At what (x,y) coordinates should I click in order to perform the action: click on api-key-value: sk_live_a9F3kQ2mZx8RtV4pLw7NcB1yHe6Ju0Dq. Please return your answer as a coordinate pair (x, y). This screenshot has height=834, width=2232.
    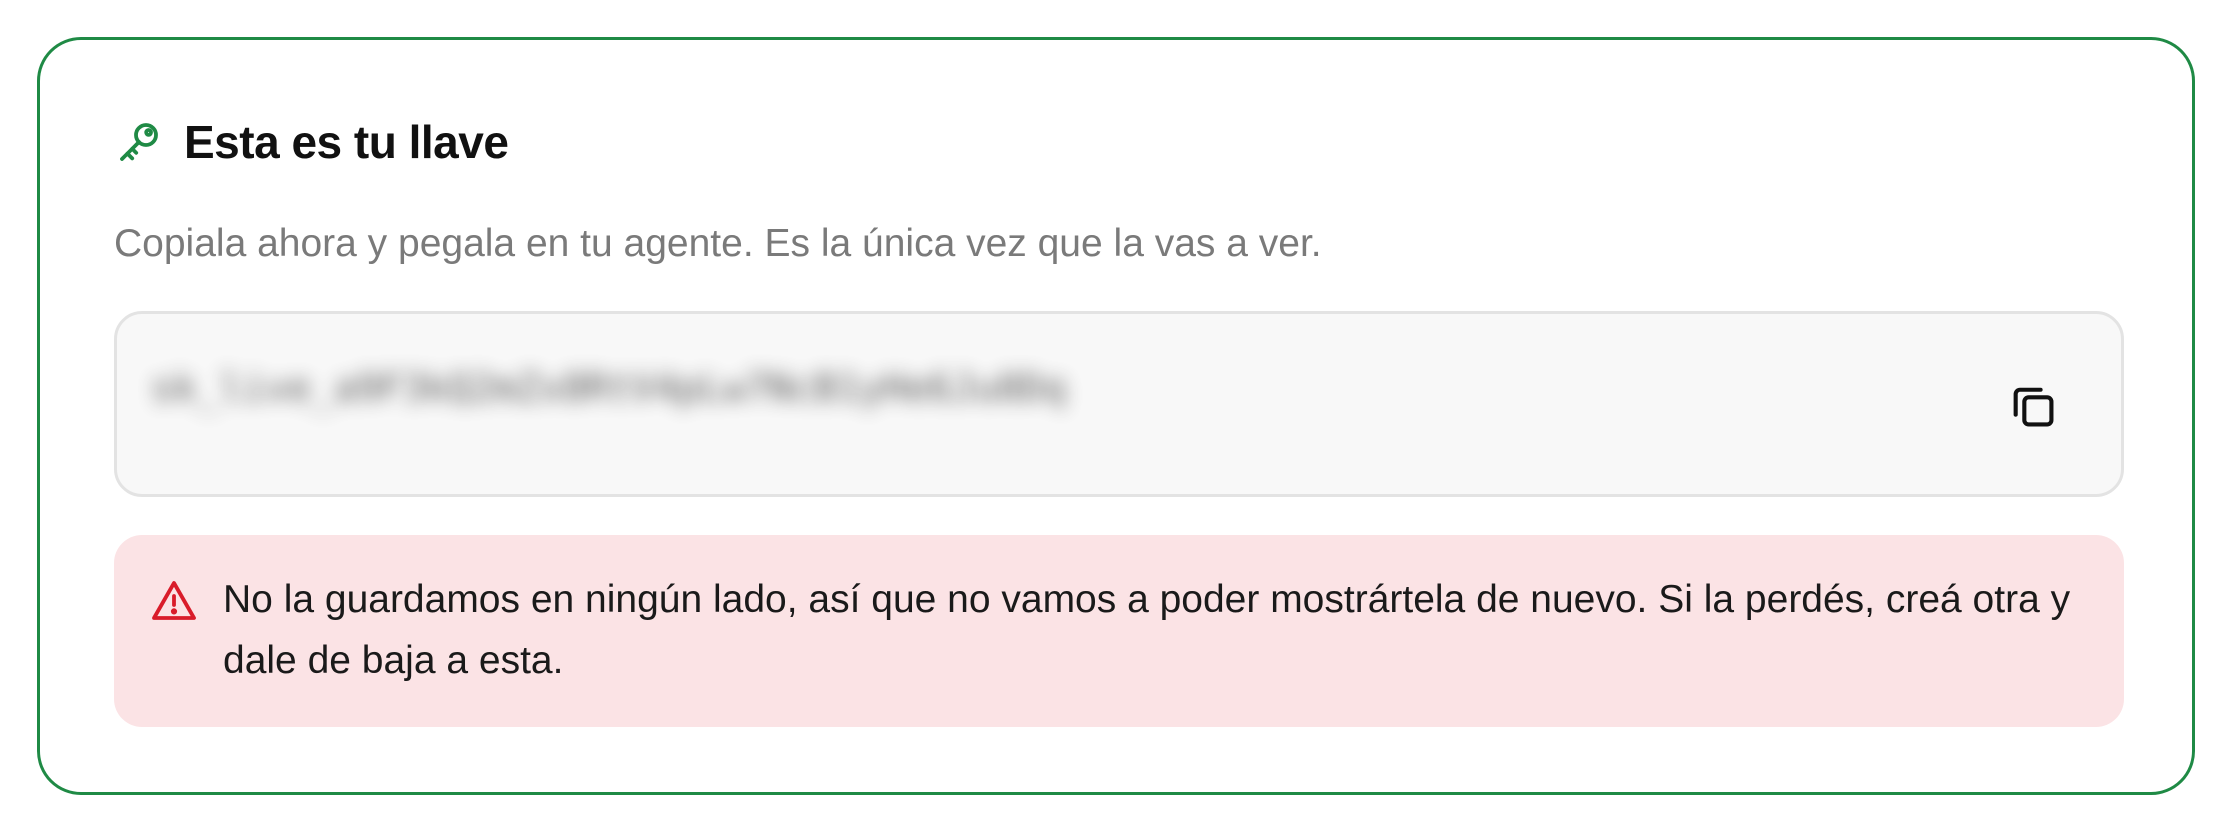
    Looking at the image, I should click on (608, 388).